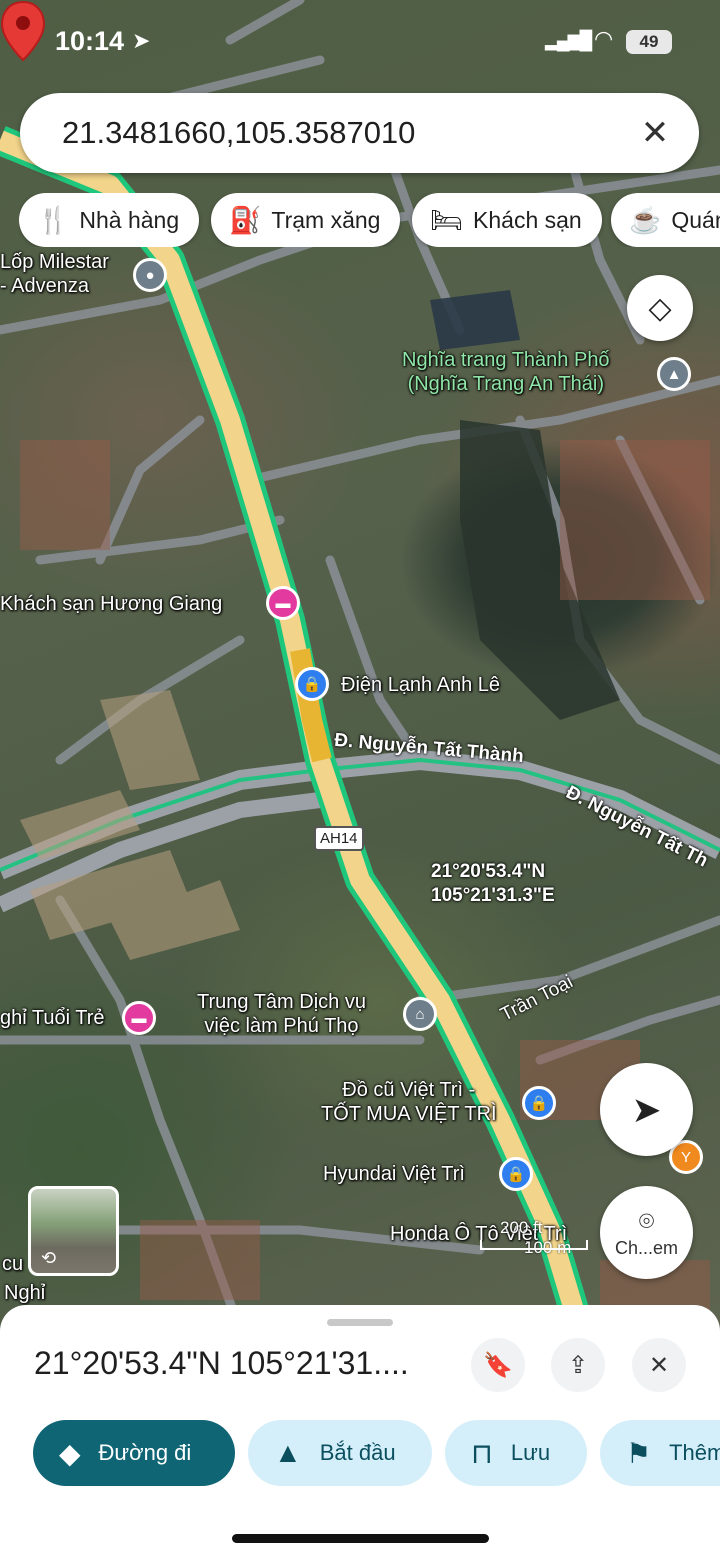  What do you see at coordinates (54, 274) in the screenshot?
I see `map-label-milestar: Lốp Milestar - Advenza` at bounding box center [54, 274].